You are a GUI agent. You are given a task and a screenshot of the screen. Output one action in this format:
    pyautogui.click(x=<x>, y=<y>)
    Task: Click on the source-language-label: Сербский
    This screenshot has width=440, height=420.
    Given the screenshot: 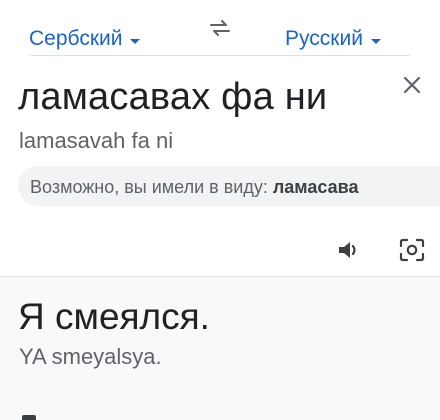 What is the action you would take?
    pyautogui.click(x=76, y=38)
    